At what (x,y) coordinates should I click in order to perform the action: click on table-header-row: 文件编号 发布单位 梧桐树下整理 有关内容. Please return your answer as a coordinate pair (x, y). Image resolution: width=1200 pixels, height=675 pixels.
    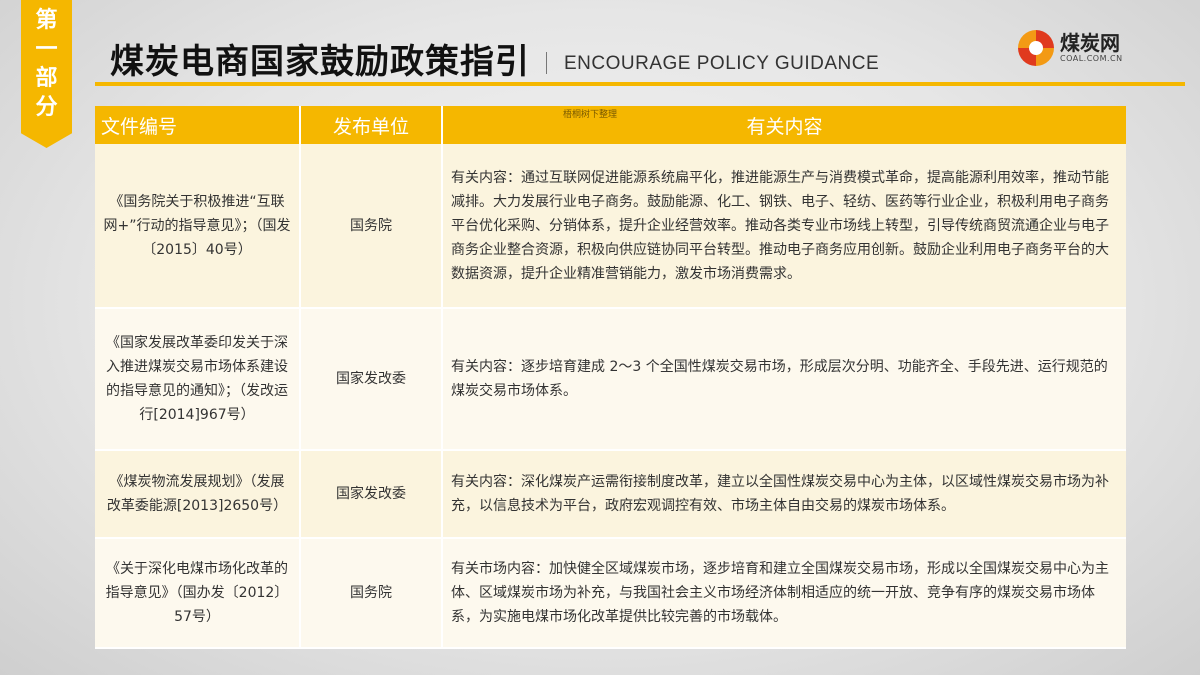
    Looking at the image, I should click on (610, 125).